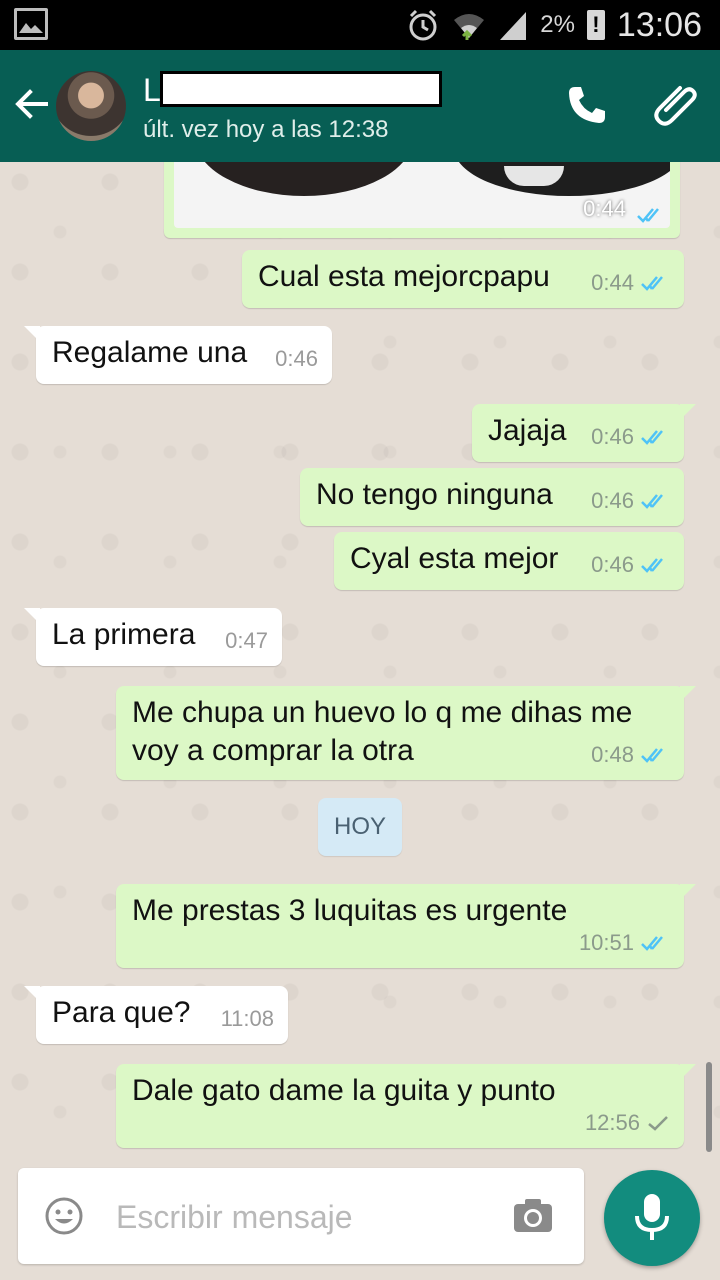  Describe the element at coordinates (64, 1216) in the screenshot. I see `emoji-icon` at that location.